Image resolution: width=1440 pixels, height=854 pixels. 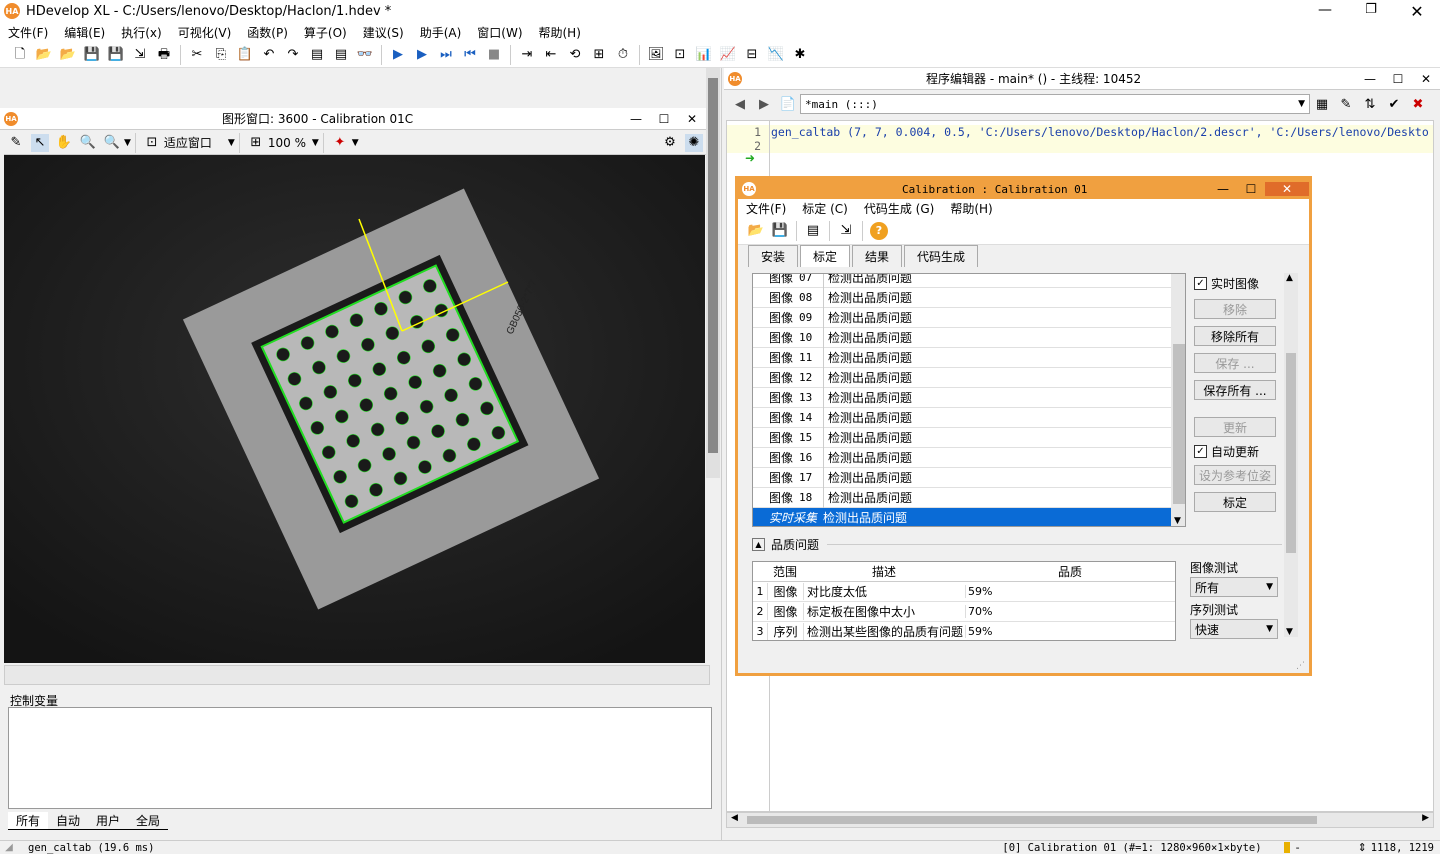 I want to click on tab-auto: 自动, so click(x=68, y=821).